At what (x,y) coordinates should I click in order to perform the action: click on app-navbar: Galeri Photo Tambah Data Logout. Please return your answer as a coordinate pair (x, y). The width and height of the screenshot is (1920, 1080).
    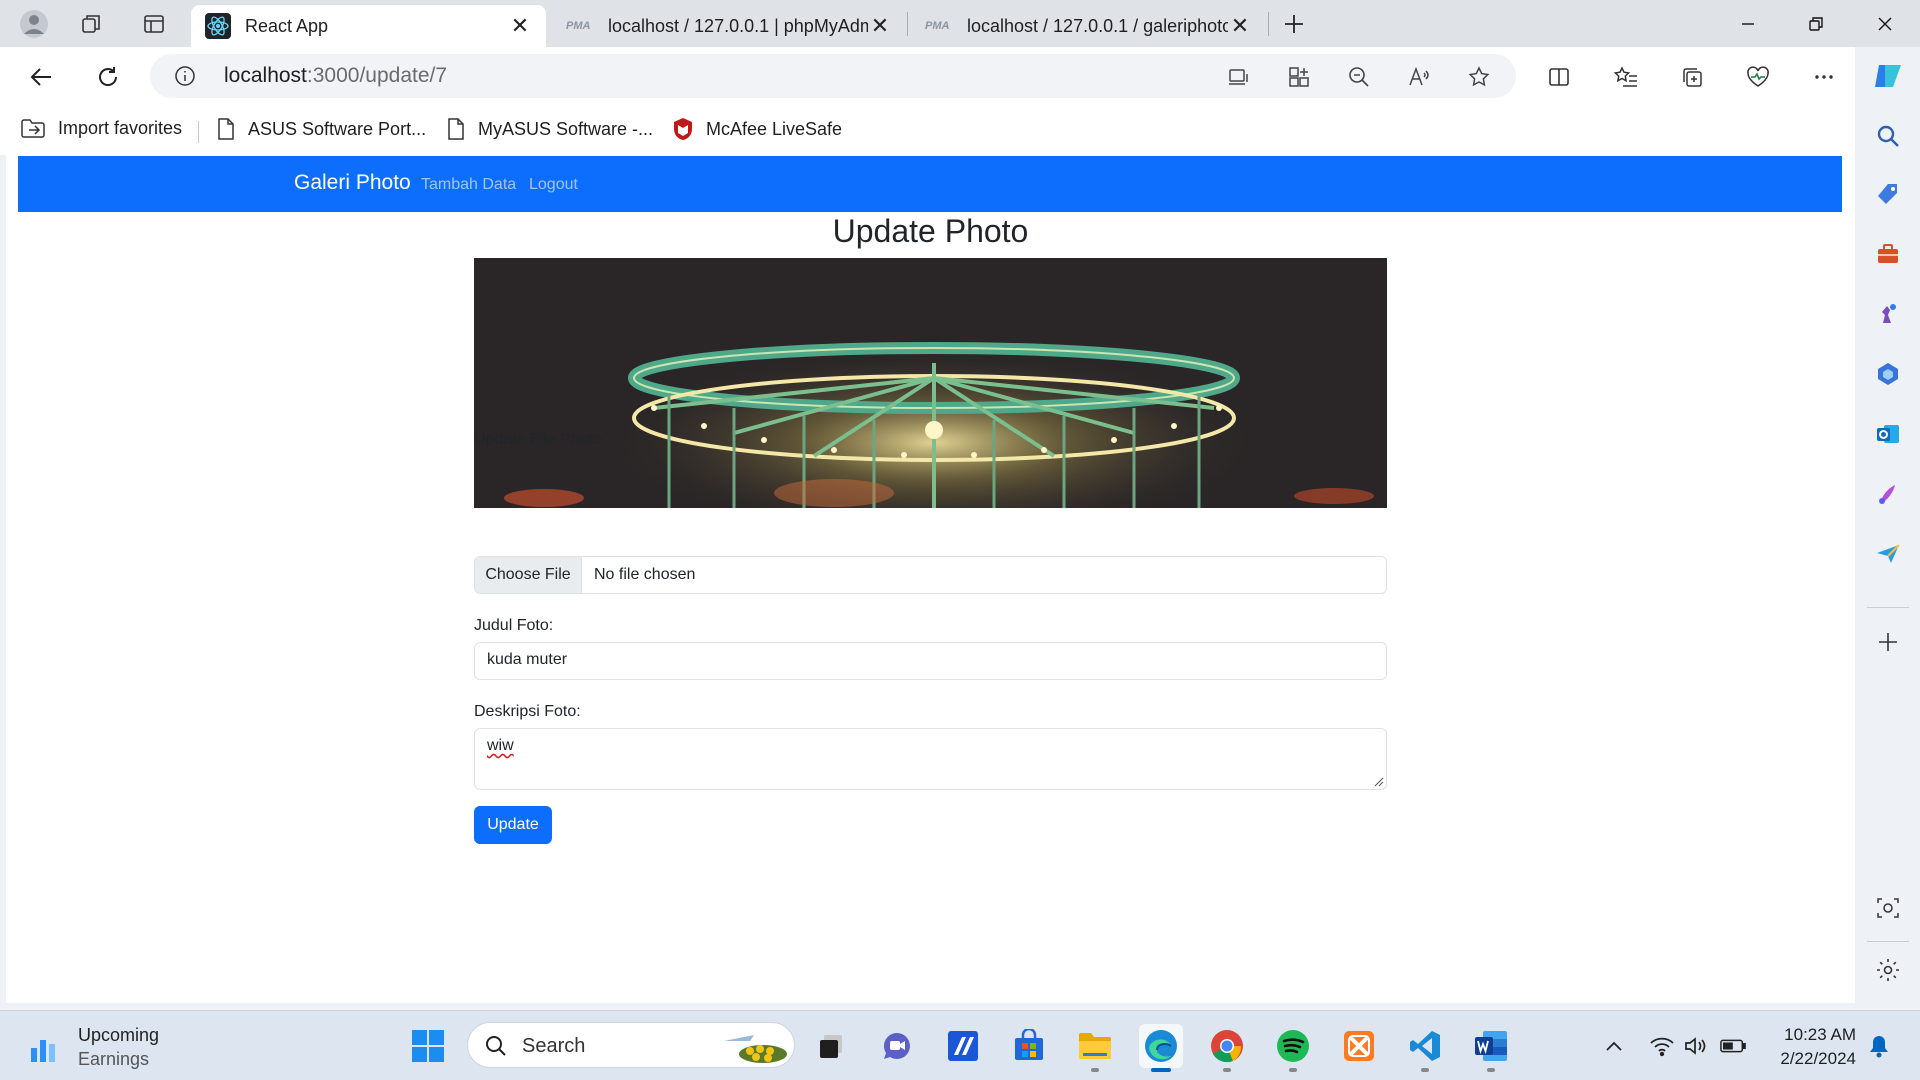
    Looking at the image, I should click on (930, 184).